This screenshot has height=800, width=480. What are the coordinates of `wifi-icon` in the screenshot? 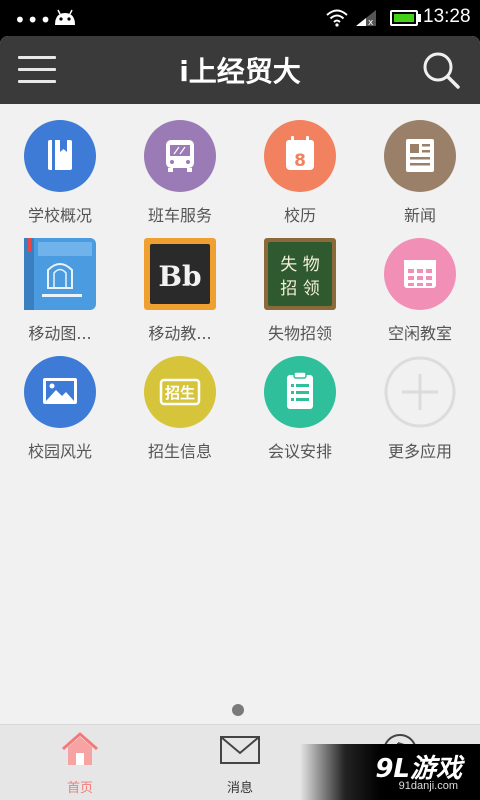 It's located at (337, 18).